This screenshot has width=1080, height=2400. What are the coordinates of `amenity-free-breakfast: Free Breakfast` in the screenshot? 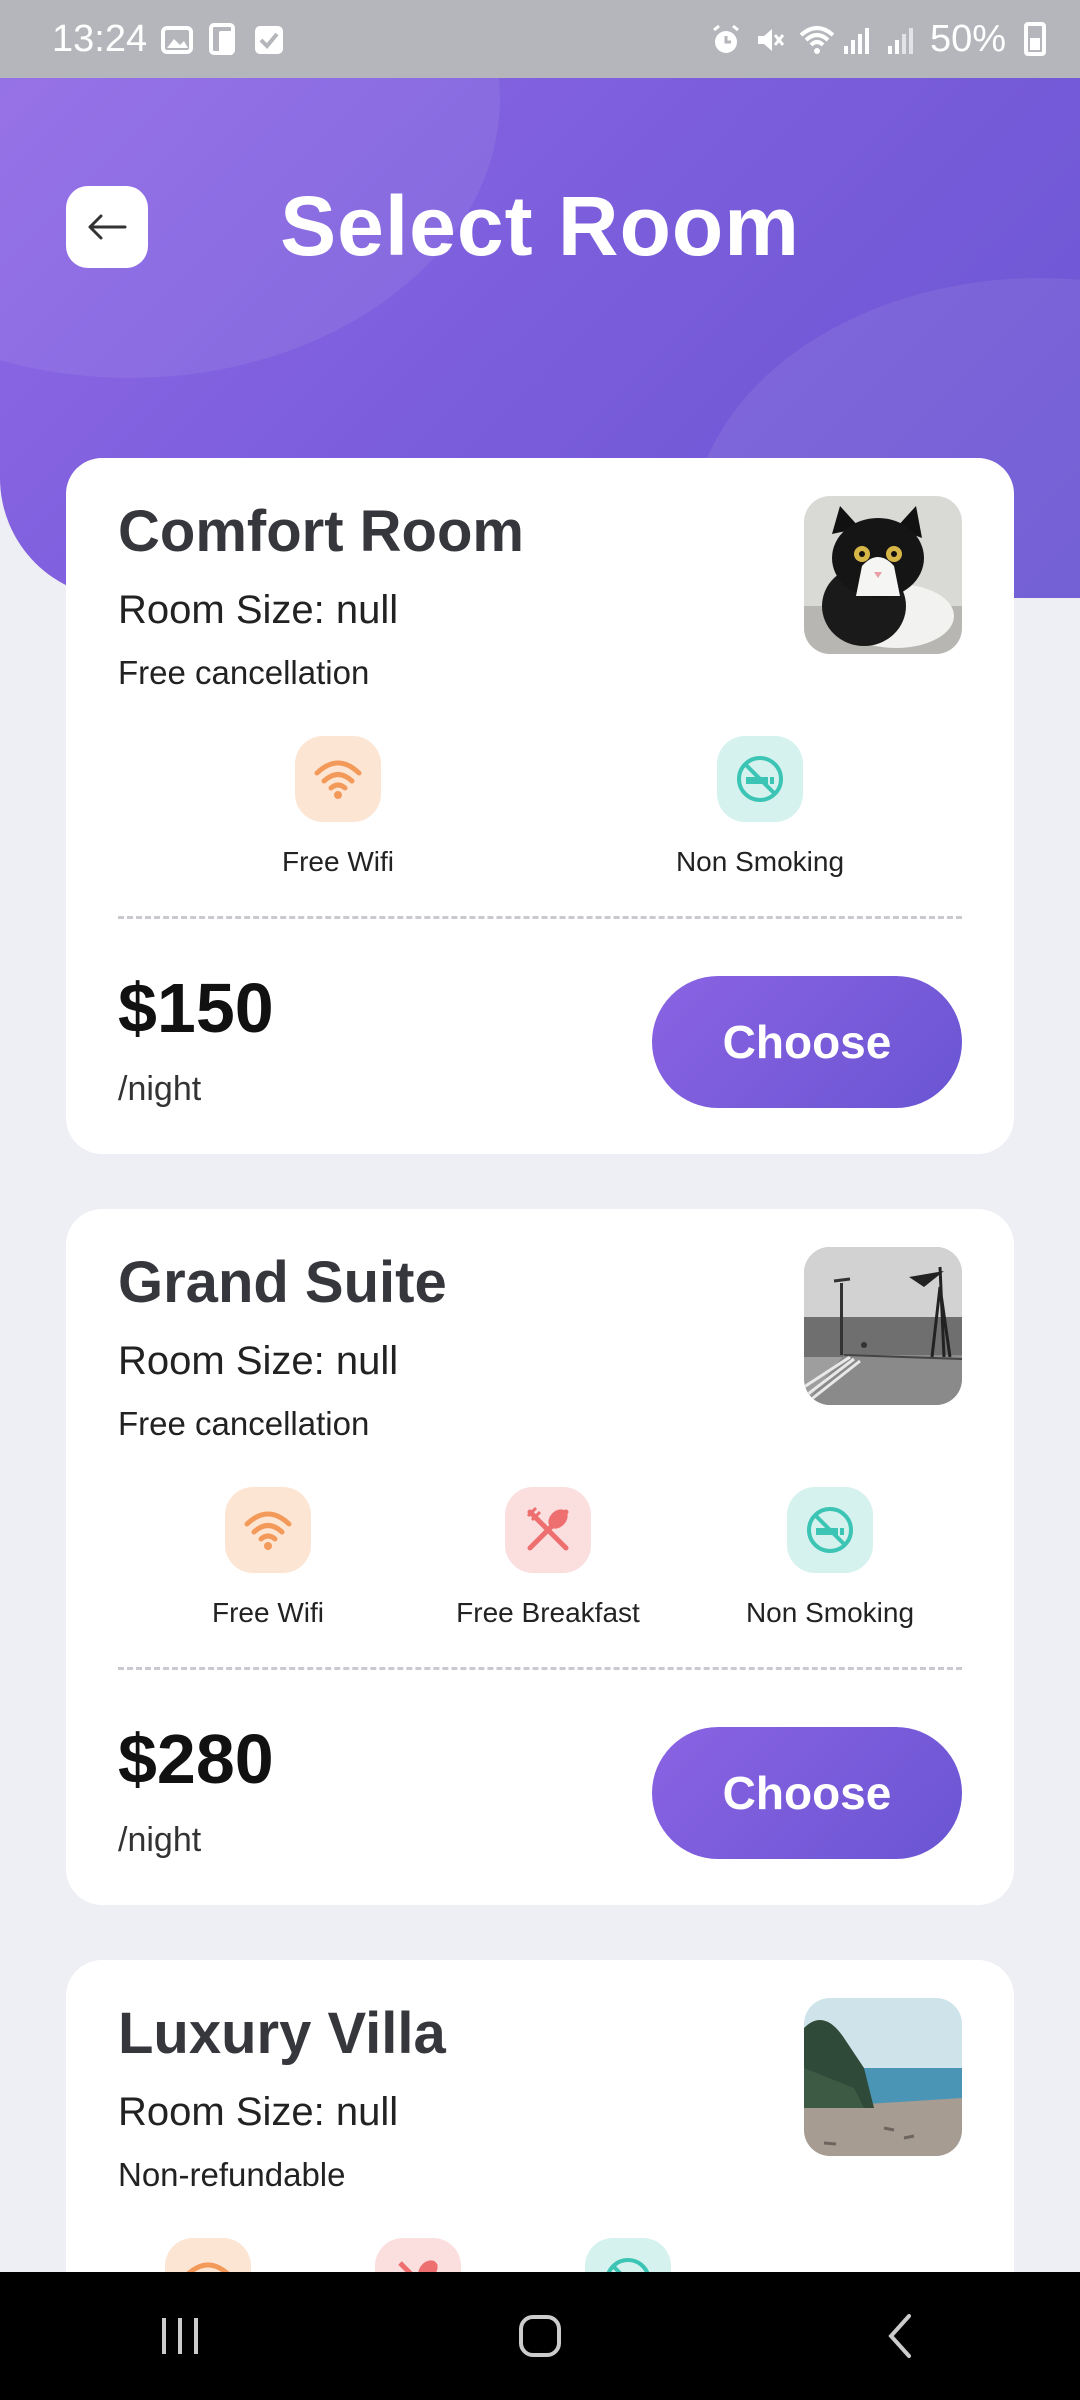 It's located at (548, 1558).